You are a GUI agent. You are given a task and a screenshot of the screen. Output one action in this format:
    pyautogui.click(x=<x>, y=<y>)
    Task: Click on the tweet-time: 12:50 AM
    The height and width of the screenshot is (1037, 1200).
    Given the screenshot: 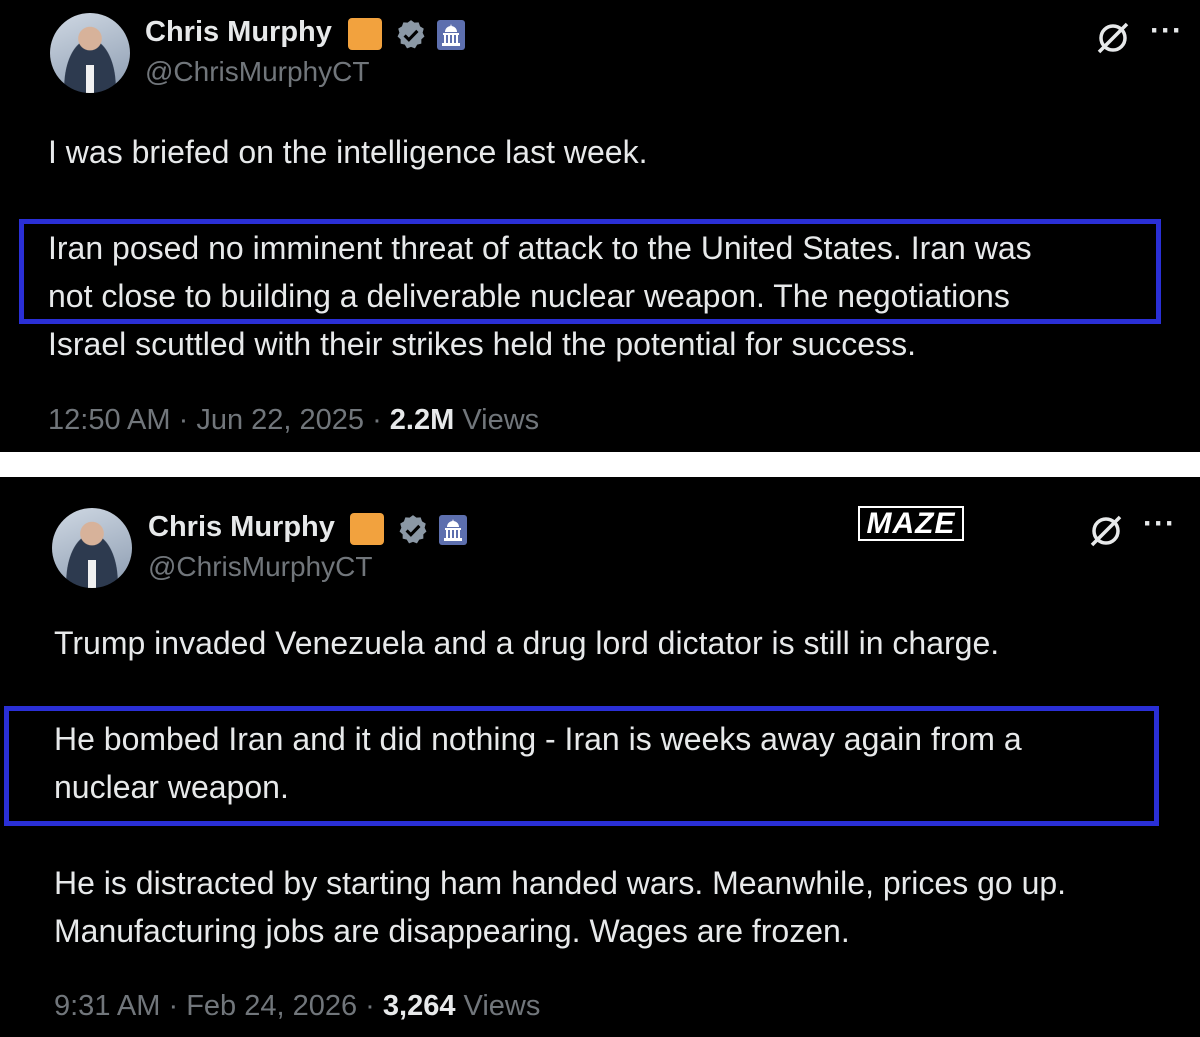 What is the action you would take?
    pyautogui.click(x=109, y=420)
    